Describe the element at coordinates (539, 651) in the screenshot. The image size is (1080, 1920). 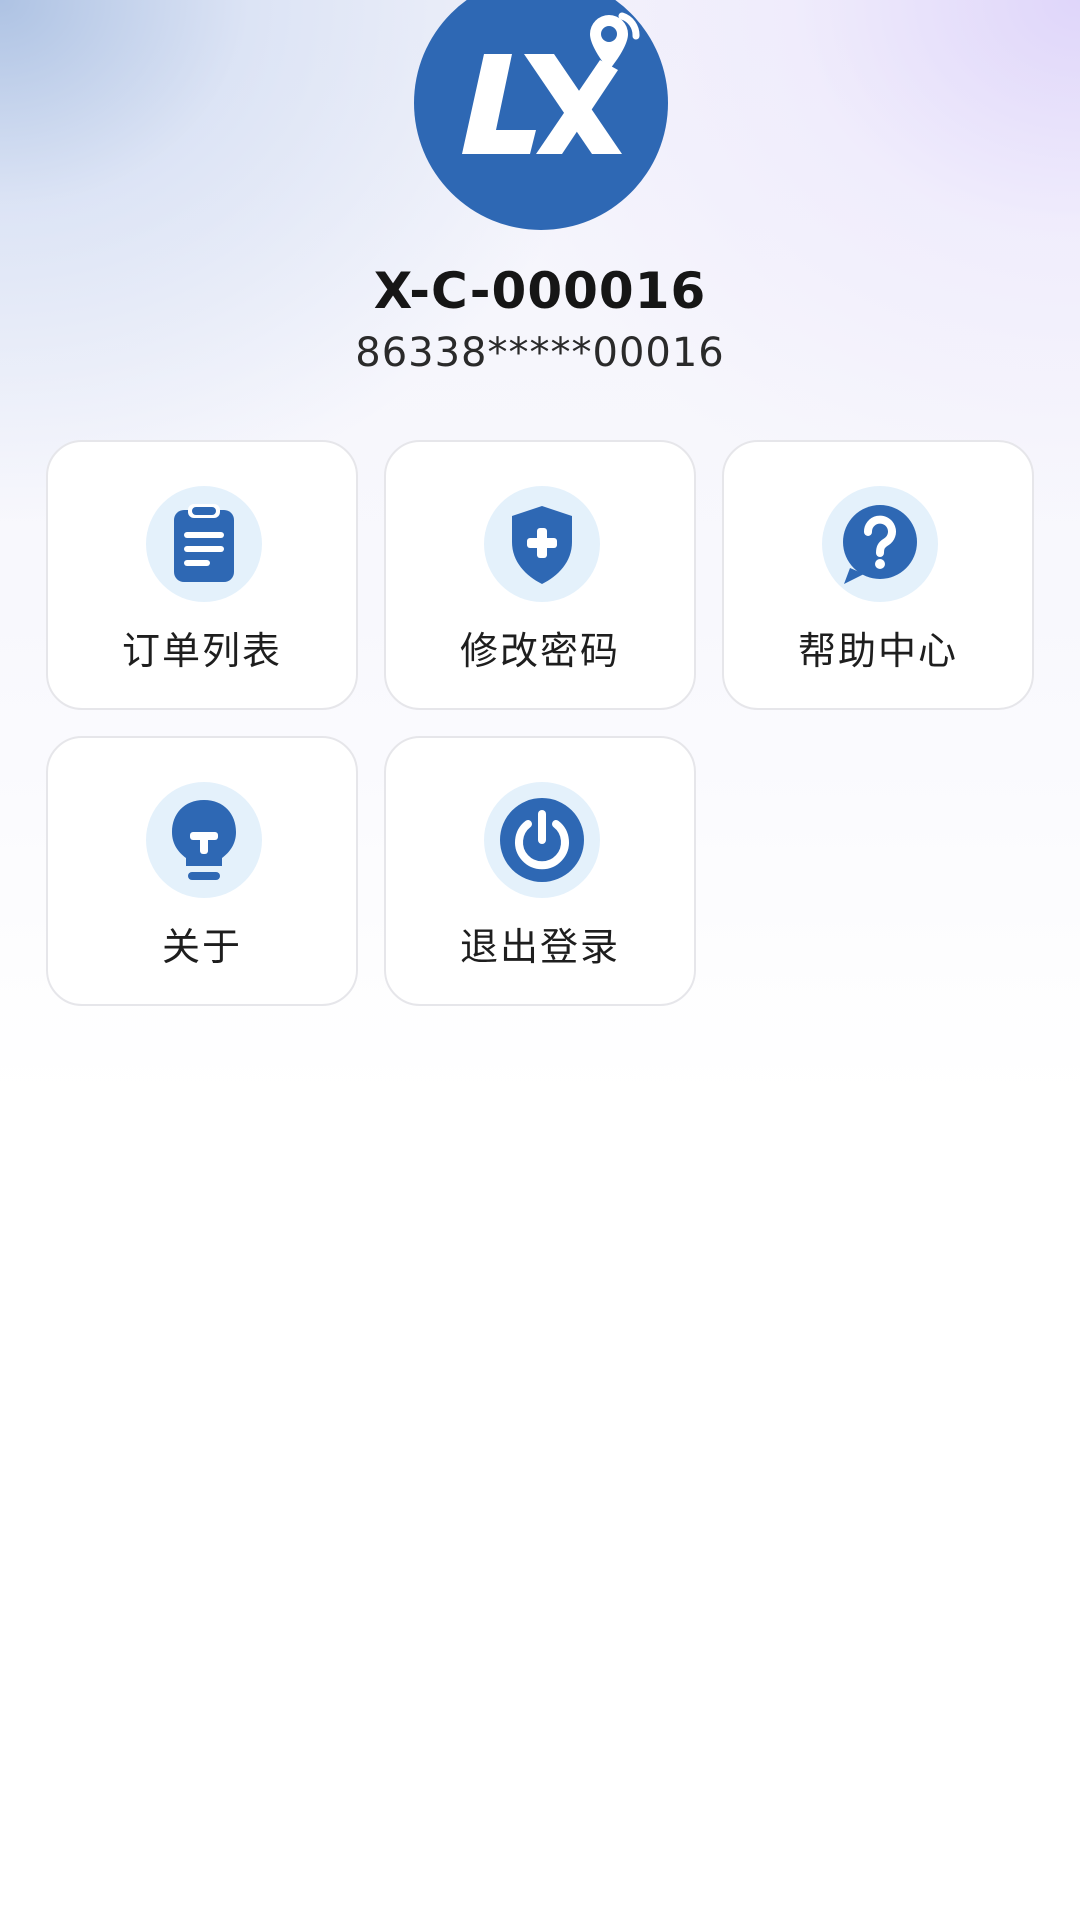
I see `menu-card-label: 修改密码` at that location.